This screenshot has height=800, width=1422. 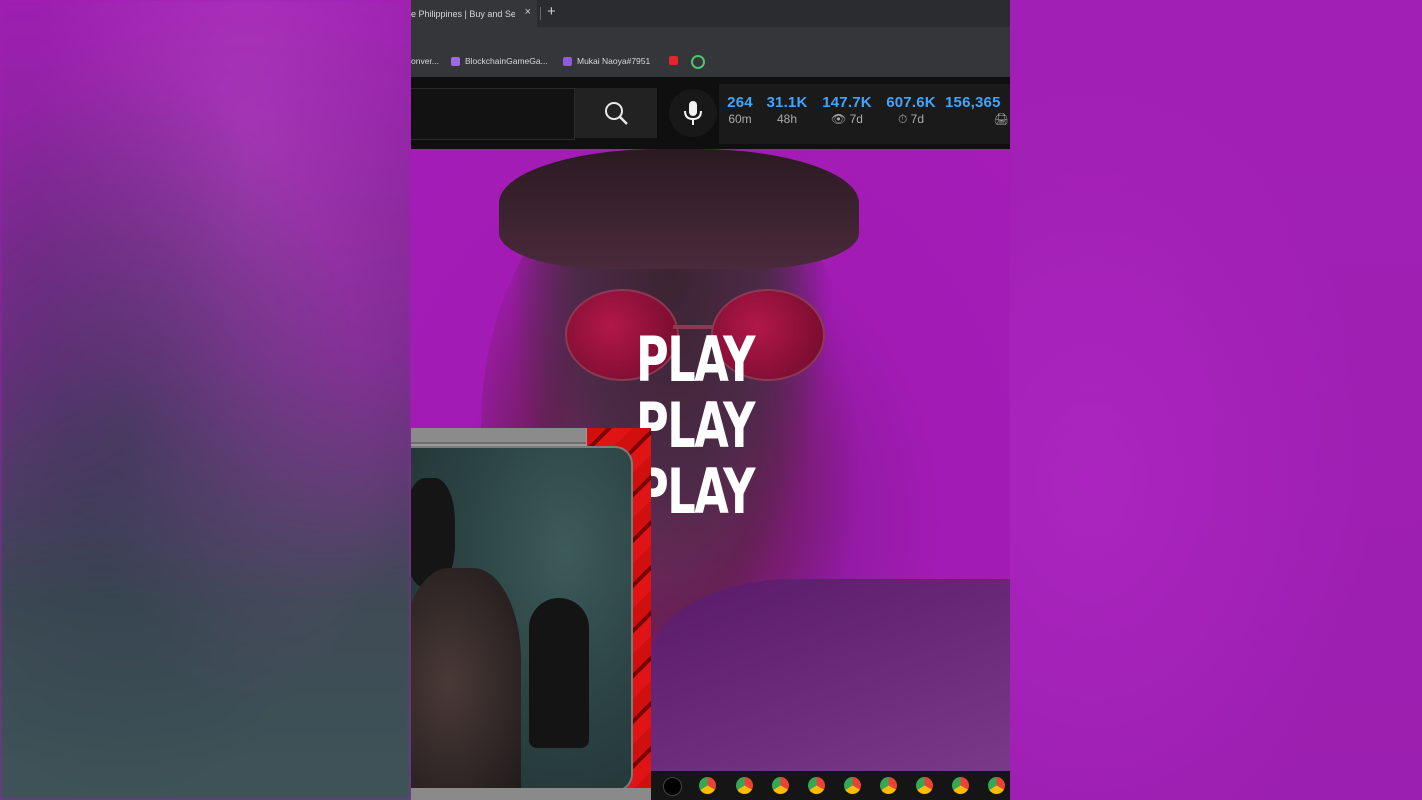 I want to click on power-icon, so click(x=698, y=62).